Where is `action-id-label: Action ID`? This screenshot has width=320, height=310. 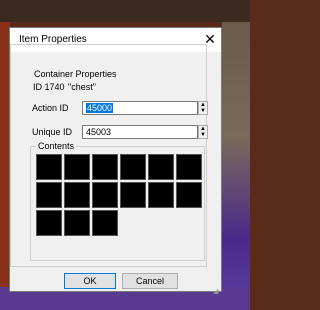 action-id-label: Action ID is located at coordinates (50, 108).